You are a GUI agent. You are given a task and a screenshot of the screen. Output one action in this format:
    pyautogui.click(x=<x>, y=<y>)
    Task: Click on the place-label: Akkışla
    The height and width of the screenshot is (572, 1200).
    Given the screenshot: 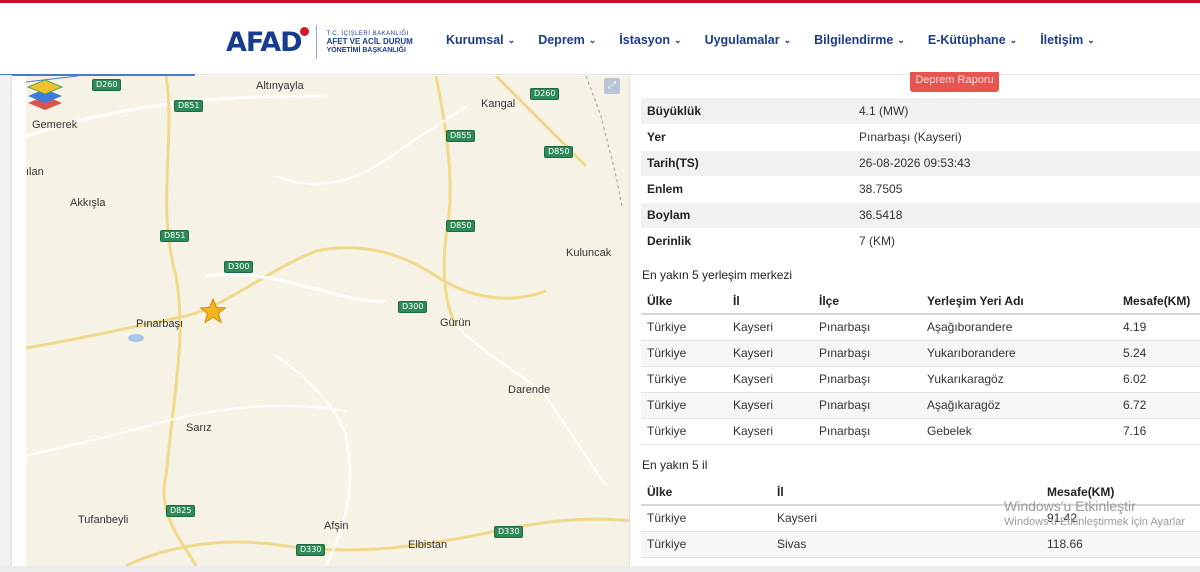 What is the action you would take?
    pyautogui.click(x=88, y=203)
    